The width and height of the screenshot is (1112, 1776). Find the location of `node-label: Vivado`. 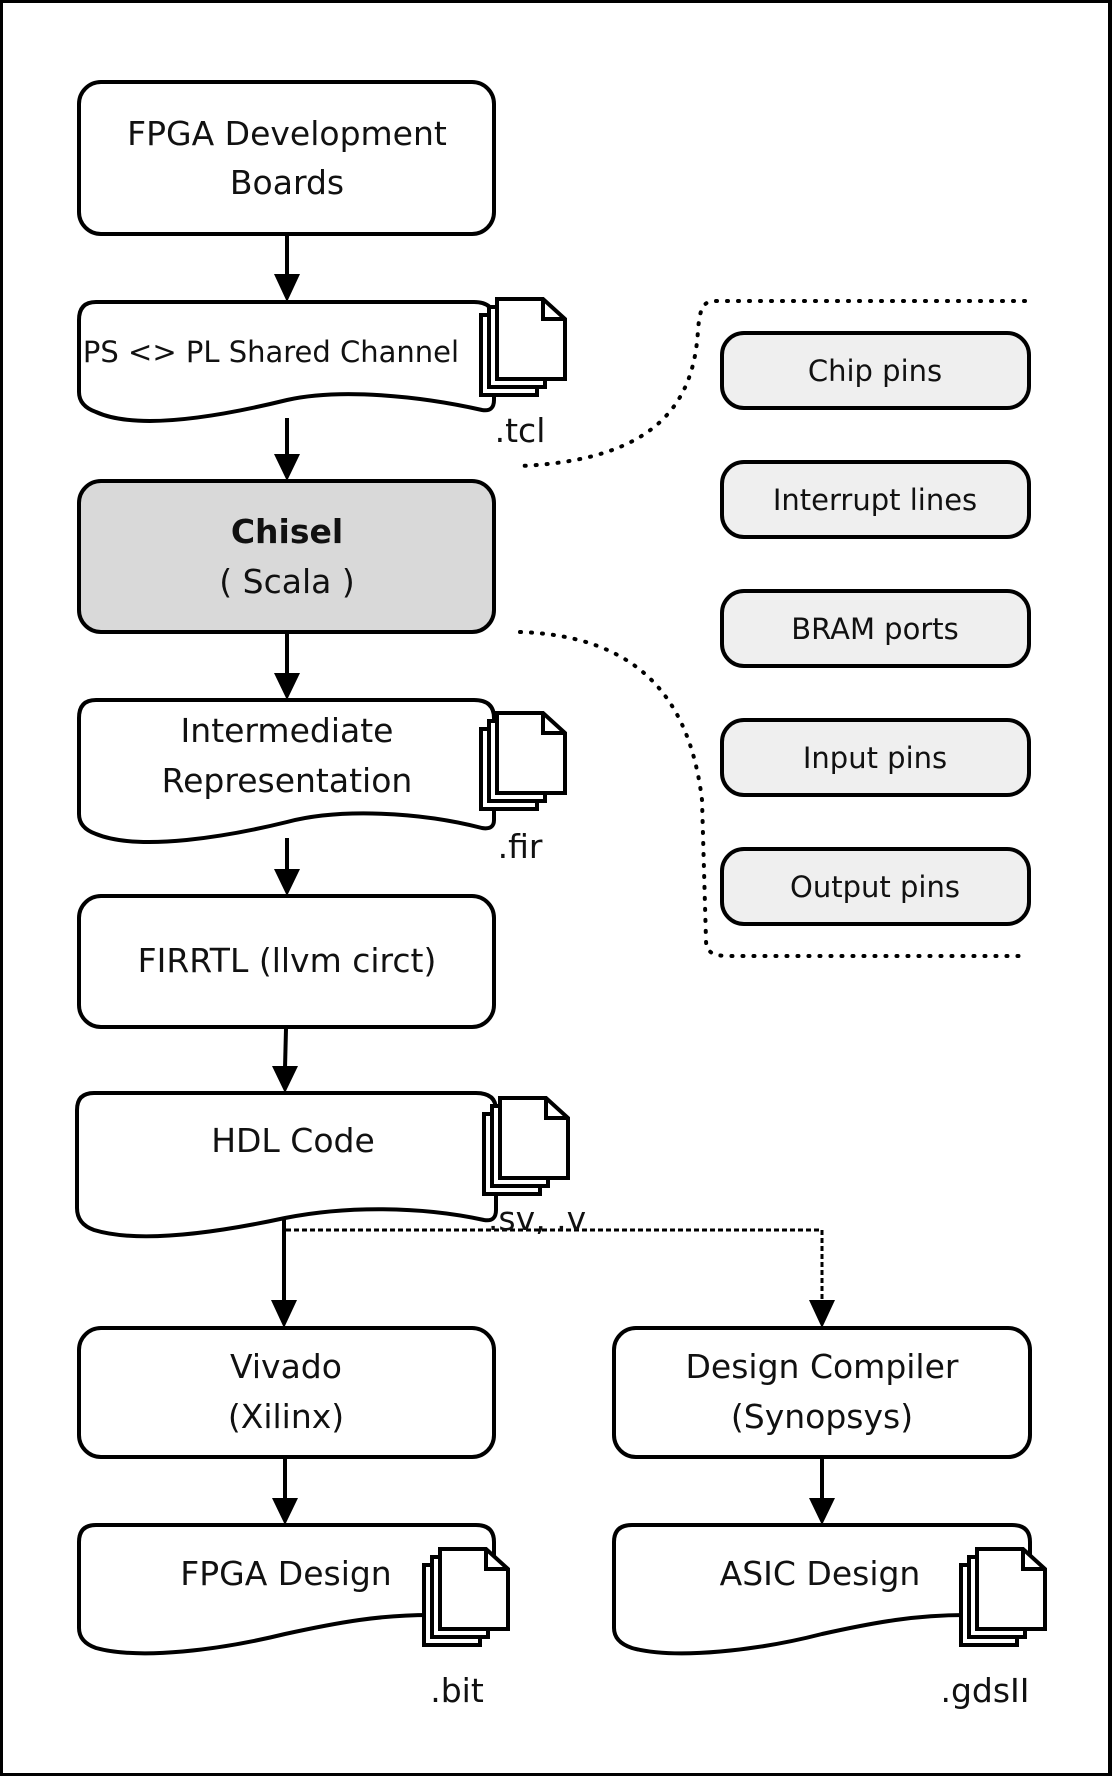

node-label: Vivado is located at coordinates (286, 1366).